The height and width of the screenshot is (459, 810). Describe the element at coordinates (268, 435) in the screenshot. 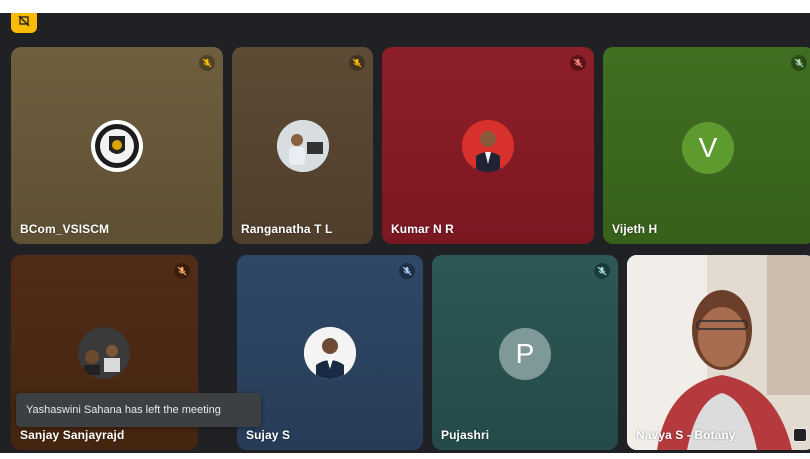

I see `participant-name: Sujay S` at that location.